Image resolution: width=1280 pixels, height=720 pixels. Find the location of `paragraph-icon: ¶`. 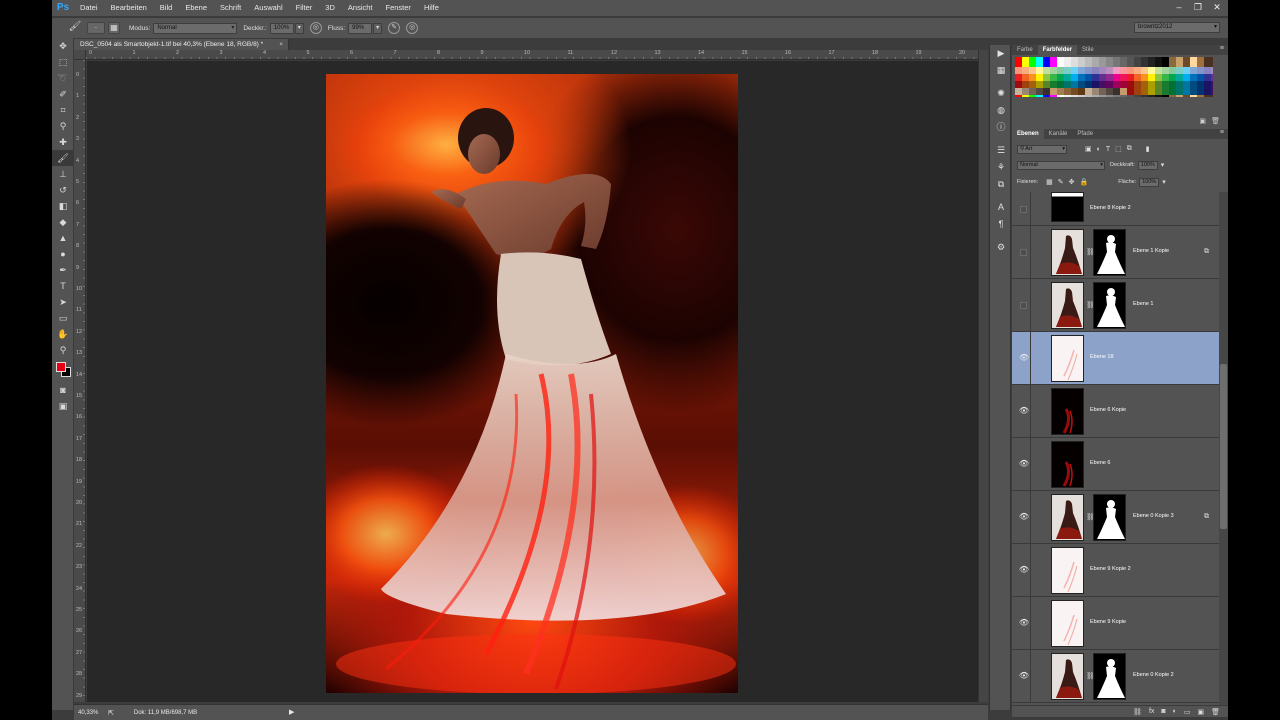

paragraph-icon: ¶ is located at coordinates (1001, 224).